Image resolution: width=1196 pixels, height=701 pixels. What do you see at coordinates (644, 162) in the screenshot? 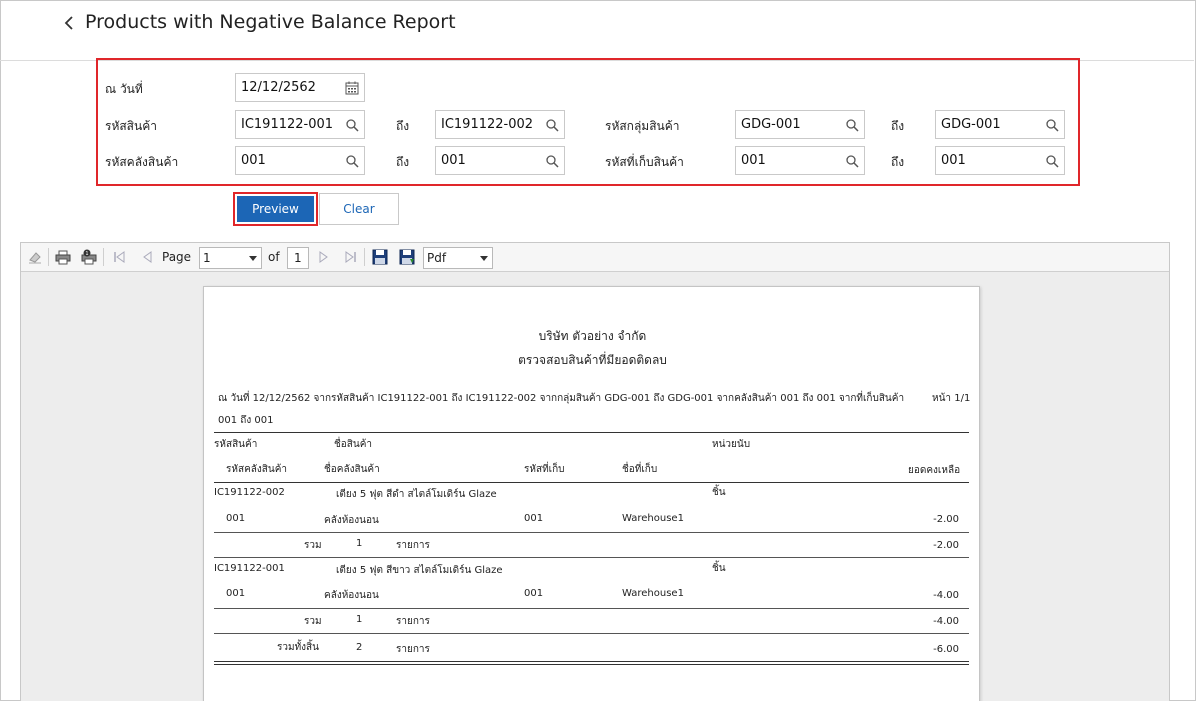
I see `location-label: รหัสที่เก็บสินค้า` at bounding box center [644, 162].